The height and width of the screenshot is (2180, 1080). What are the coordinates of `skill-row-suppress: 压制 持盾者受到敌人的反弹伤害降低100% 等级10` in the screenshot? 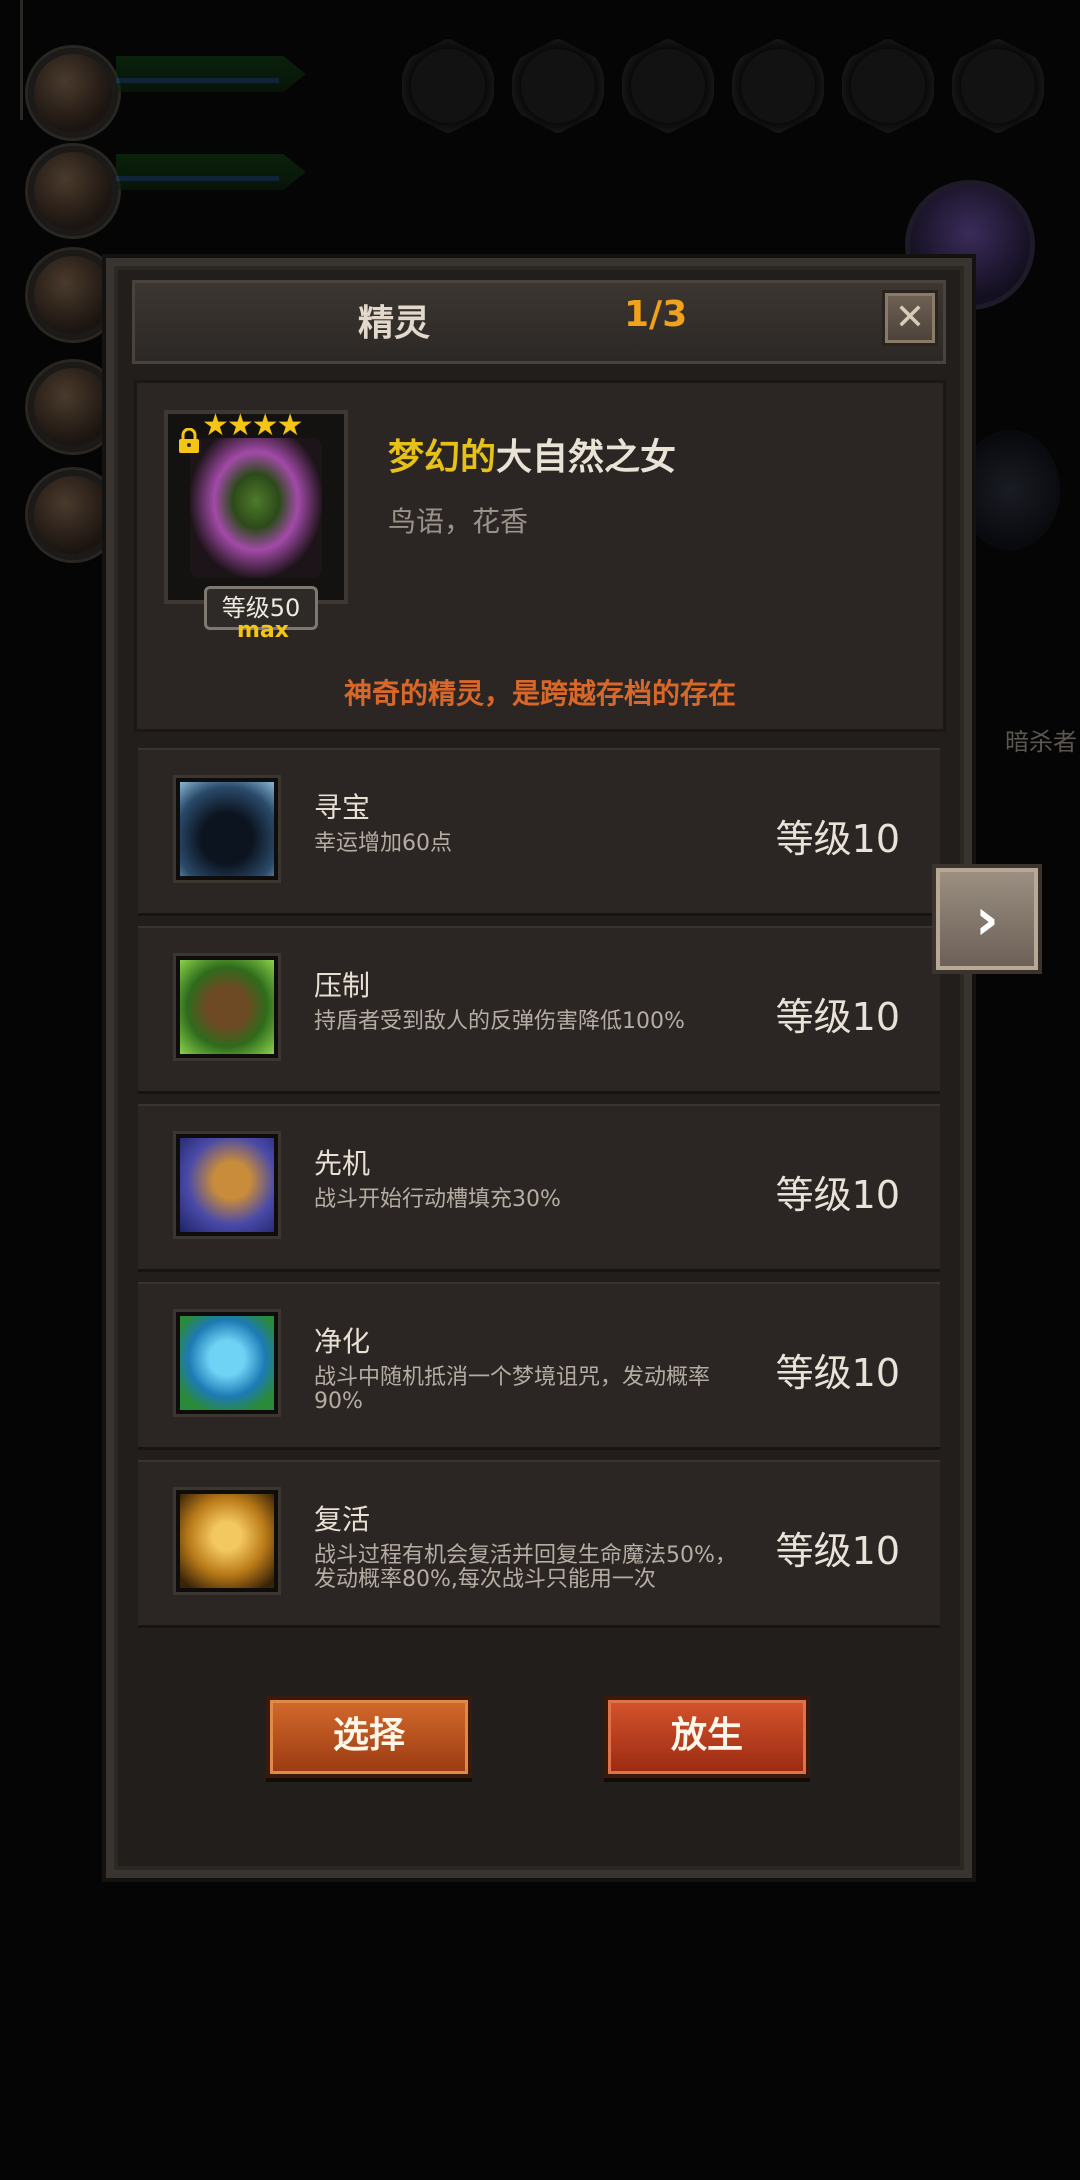 It's located at (539, 1010).